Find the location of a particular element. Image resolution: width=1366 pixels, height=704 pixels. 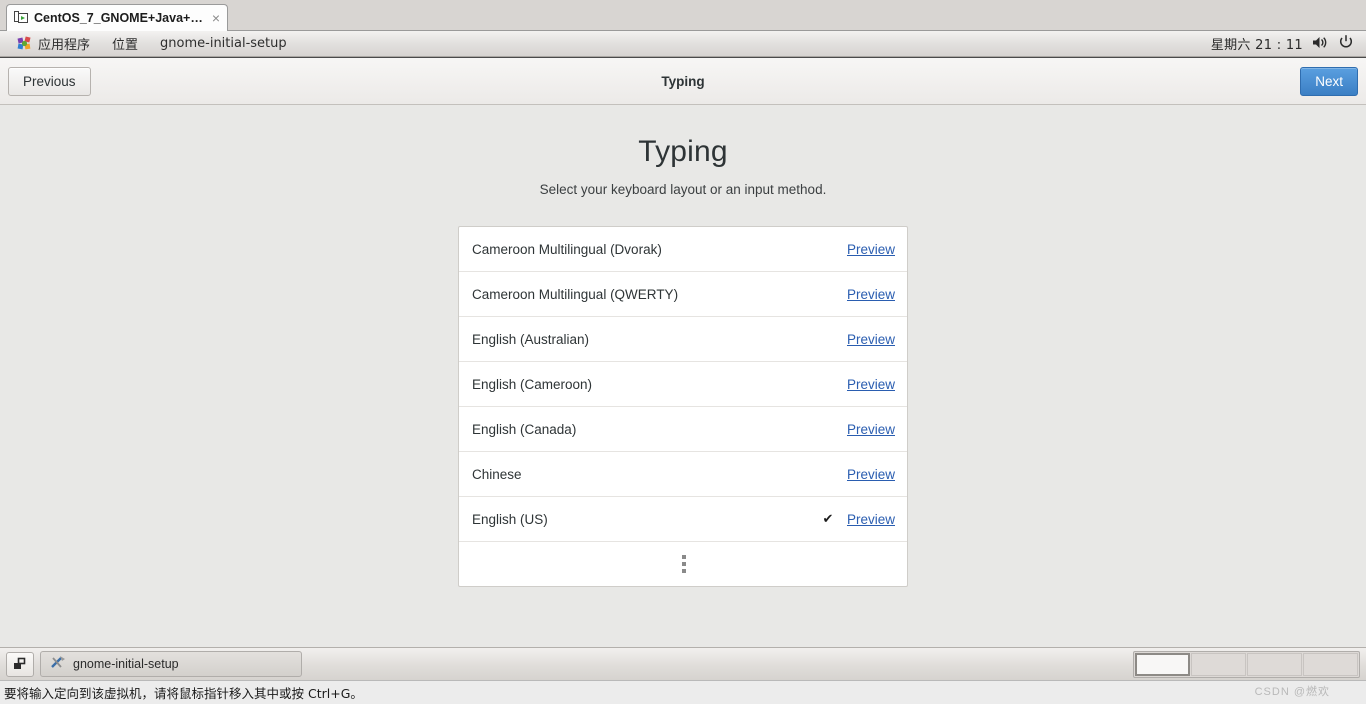

panel-clock: 星期六 21 : 11 is located at coordinates (1257, 43).